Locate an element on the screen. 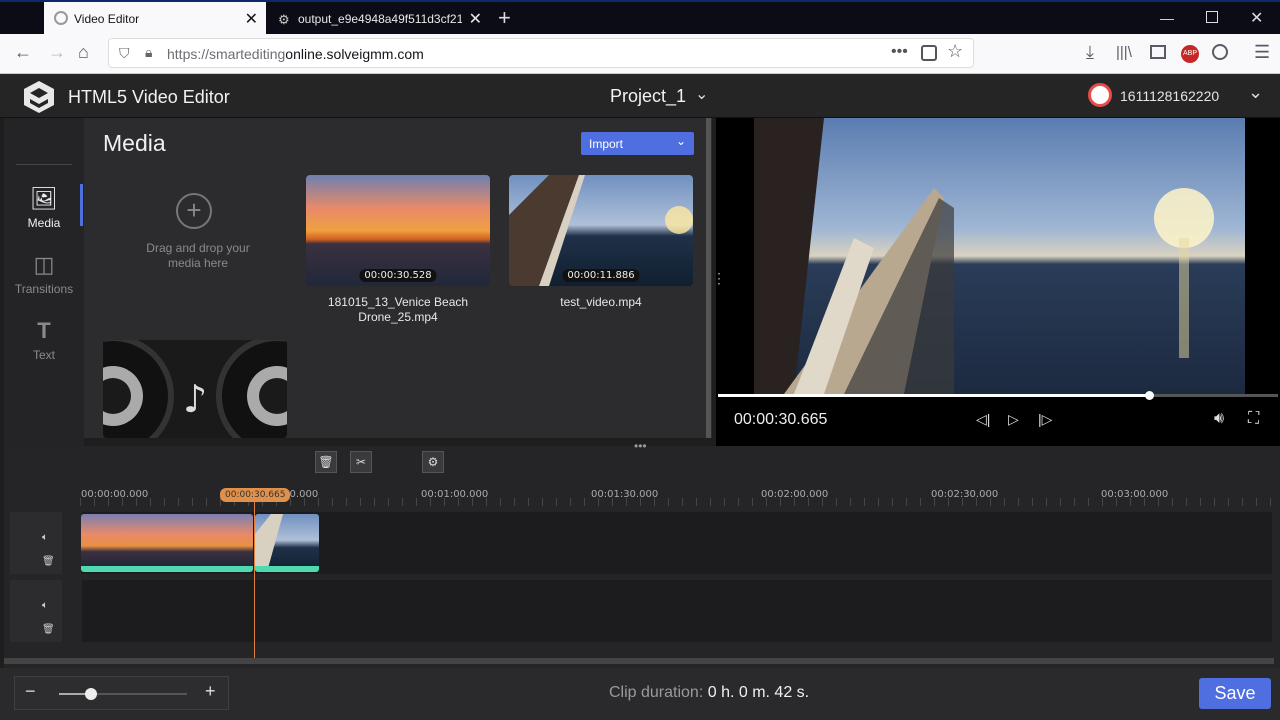 Image resolution: width=1280 pixels, height=720 pixels. timeline-scrollbar is located at coordinates (639, 661).